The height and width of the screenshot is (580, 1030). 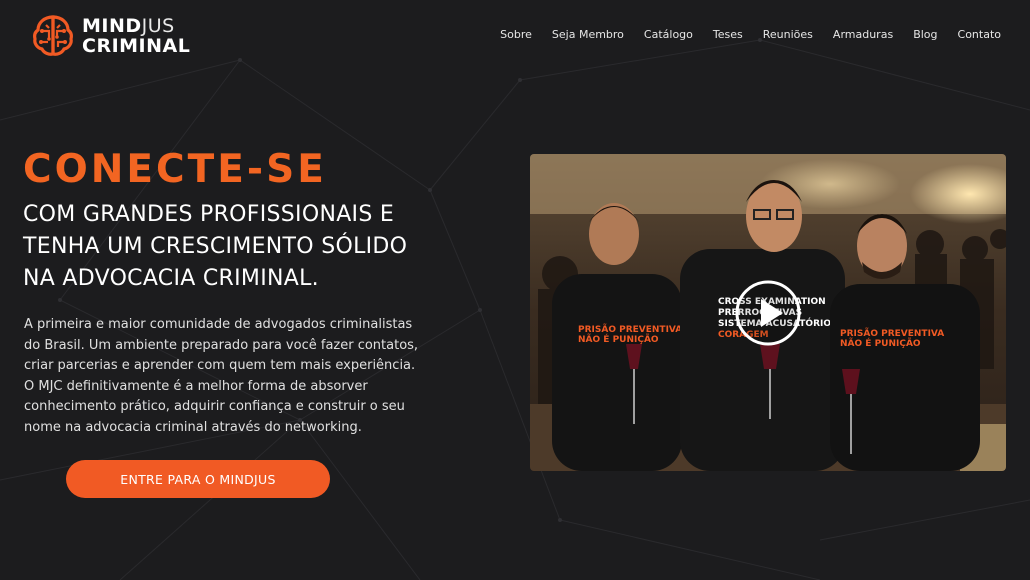 I want to click on site-logo: MINDJUS CRIMINAL, so click(x=110, y=36).